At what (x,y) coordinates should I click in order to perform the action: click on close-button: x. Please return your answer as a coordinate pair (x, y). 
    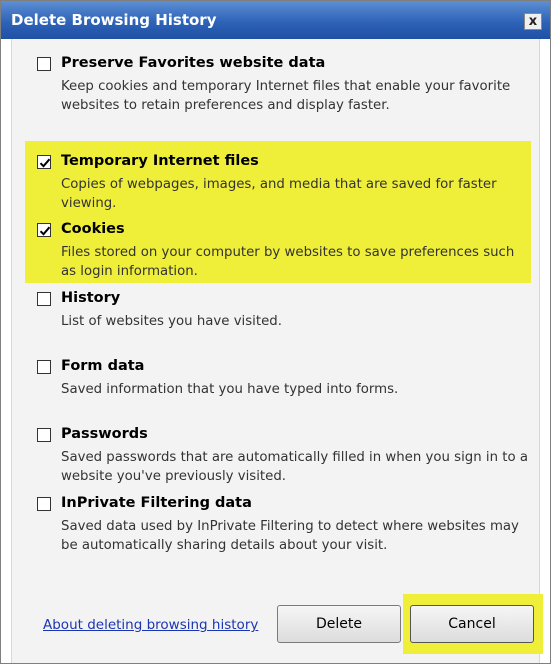
    Looking at the image, I should click on (533, 21).